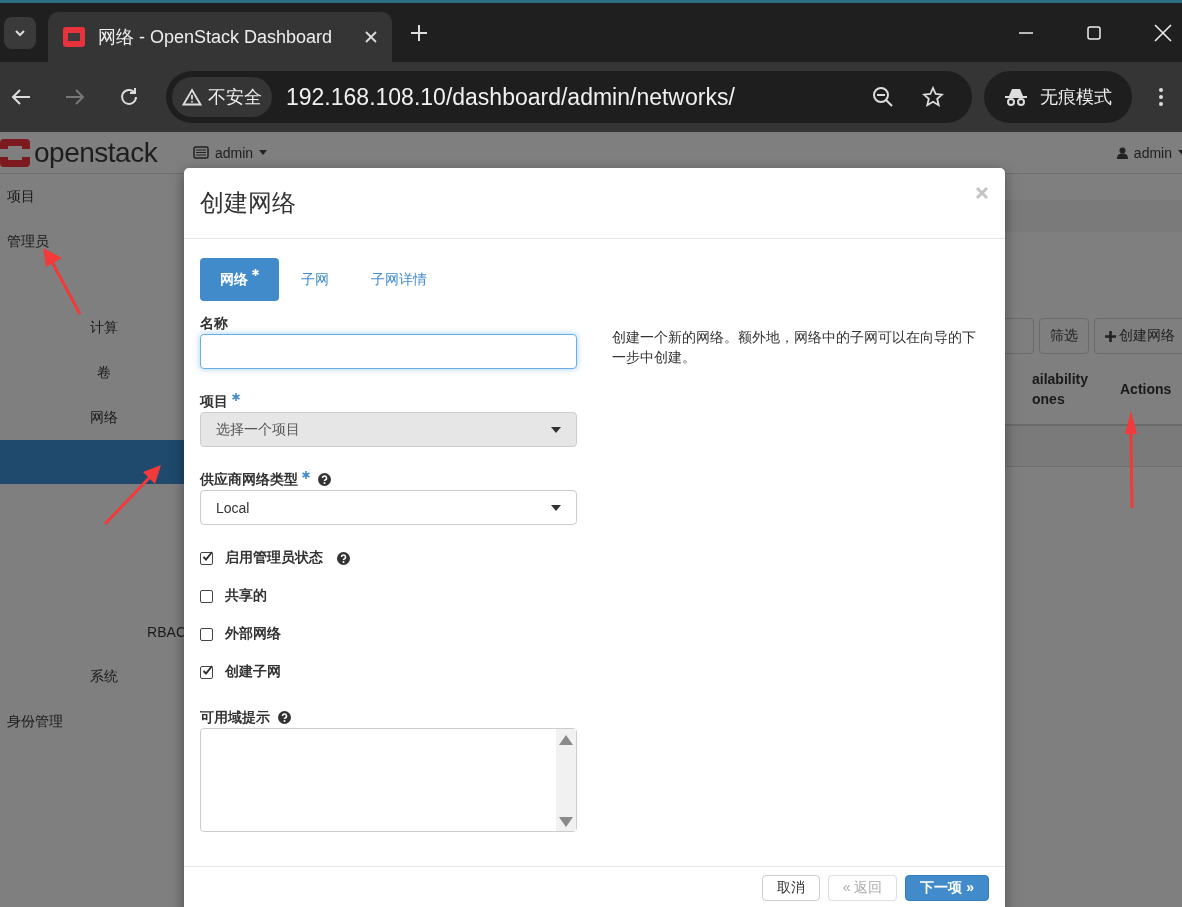 Image resolution: width=1182 pixels, height=907 pixels. Describe the element at coordinates (790, 888) in the screenshot. I see `footer-button: 取消` at that location.